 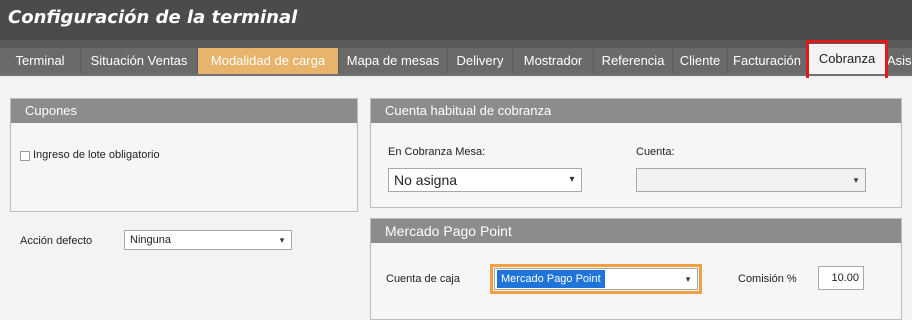 What do you see at coordinates (636, 111) in the screenshot?
I see `cuenta-habitual-title: Cuenta habitual de cobranza` at bounding box center [636, 111].